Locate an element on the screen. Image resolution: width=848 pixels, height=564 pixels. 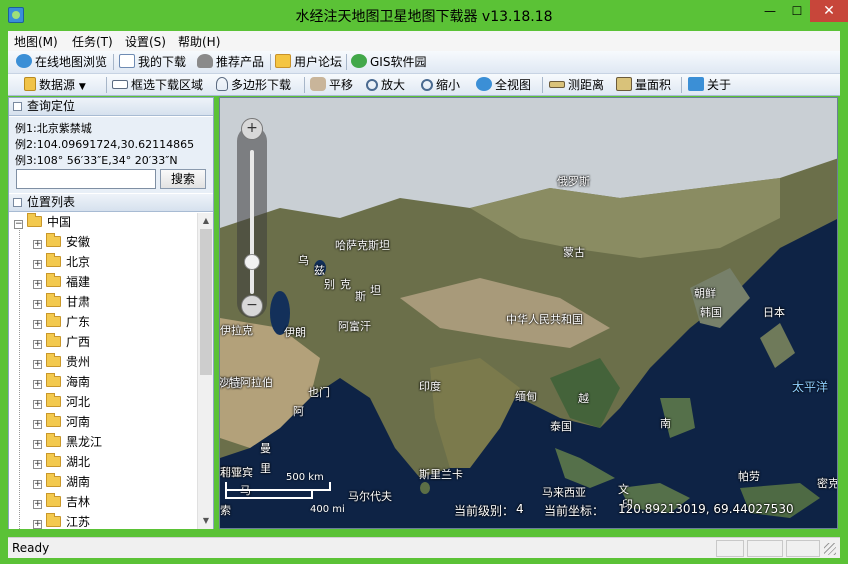
measure-distance-button: 测距离 is located at coordinates (576, 86).